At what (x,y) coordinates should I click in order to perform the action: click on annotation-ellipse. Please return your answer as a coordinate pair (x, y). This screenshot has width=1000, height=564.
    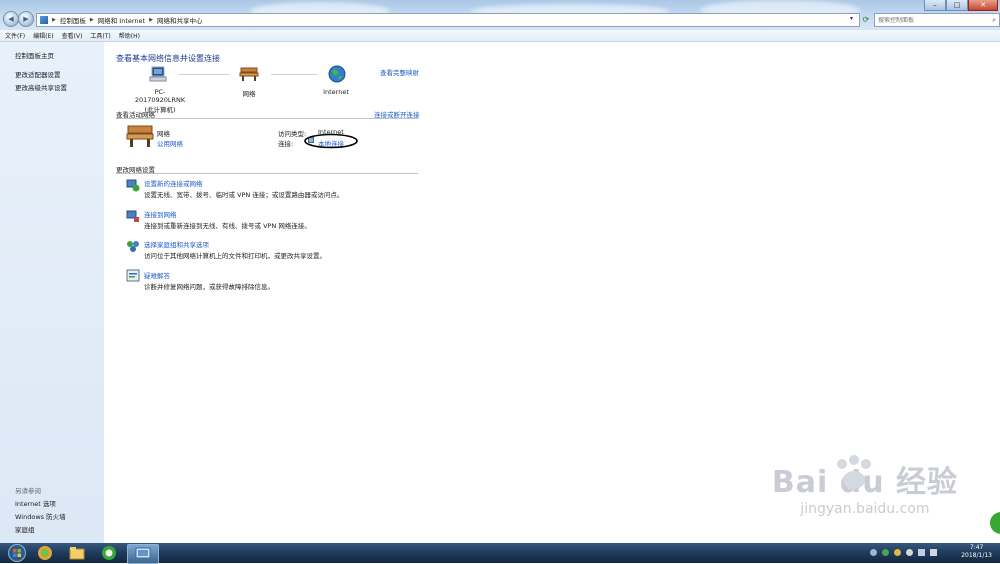
    Looking at the image, I should click on (331, 141).